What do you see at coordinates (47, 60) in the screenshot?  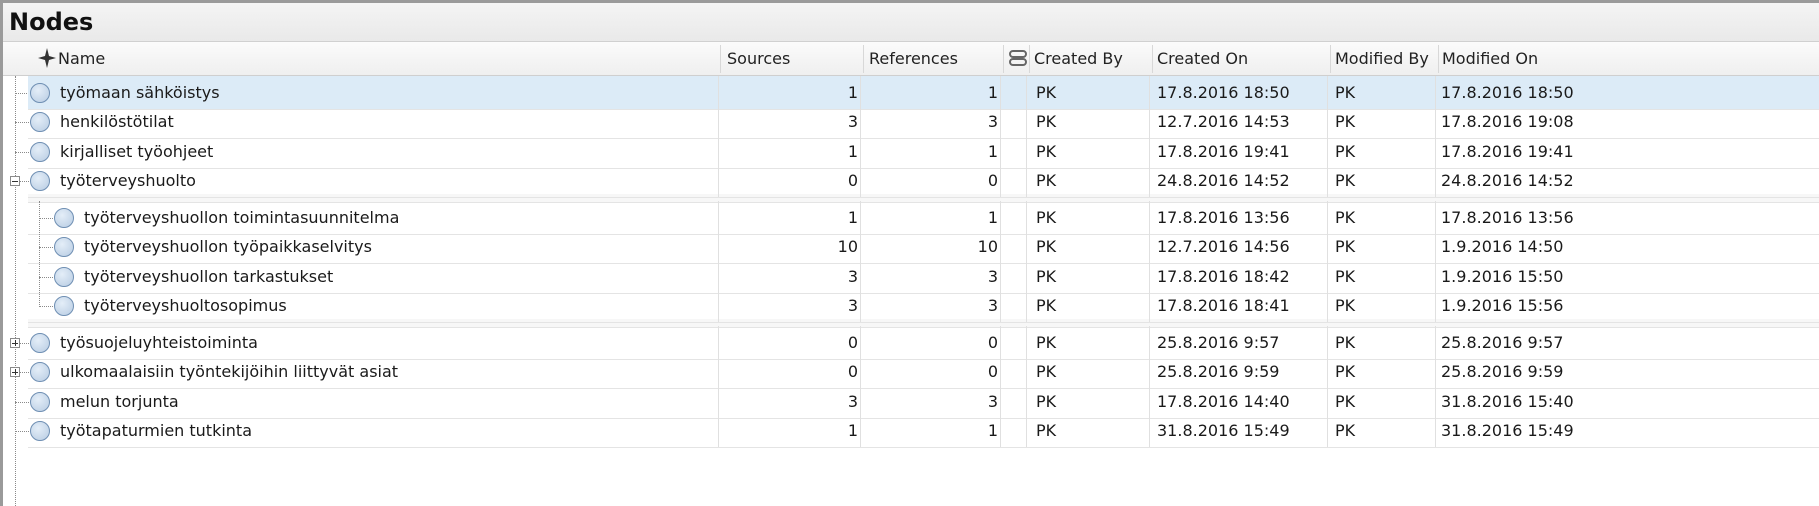 I see `pin-icon` at bounding box center [47, 60].